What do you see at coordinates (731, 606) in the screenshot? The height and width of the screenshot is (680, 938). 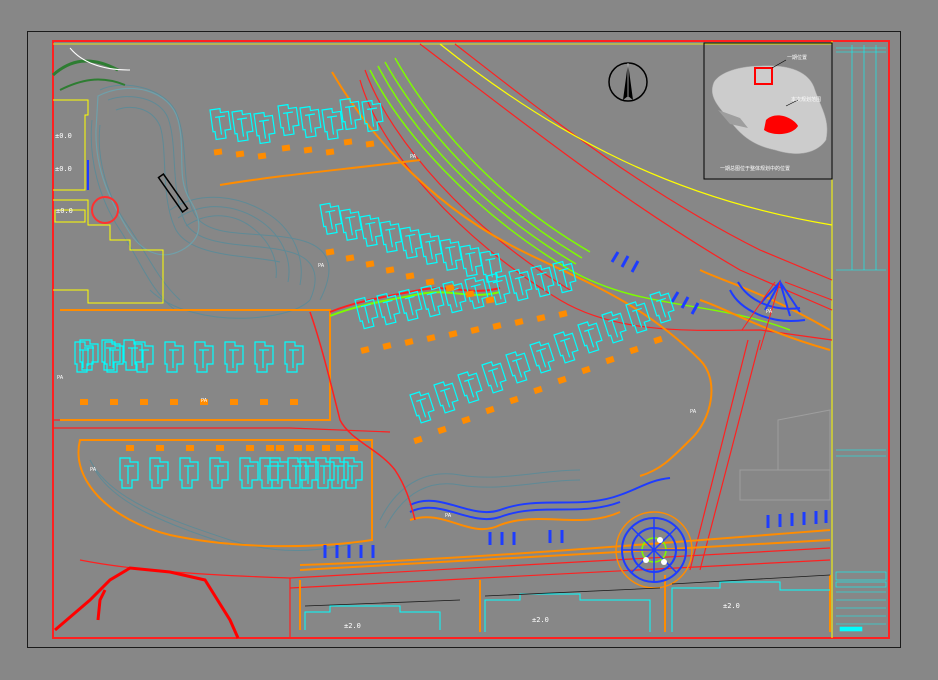 I see `elevation-label-south-3: ±2.0` at bounding box center [731, 606].